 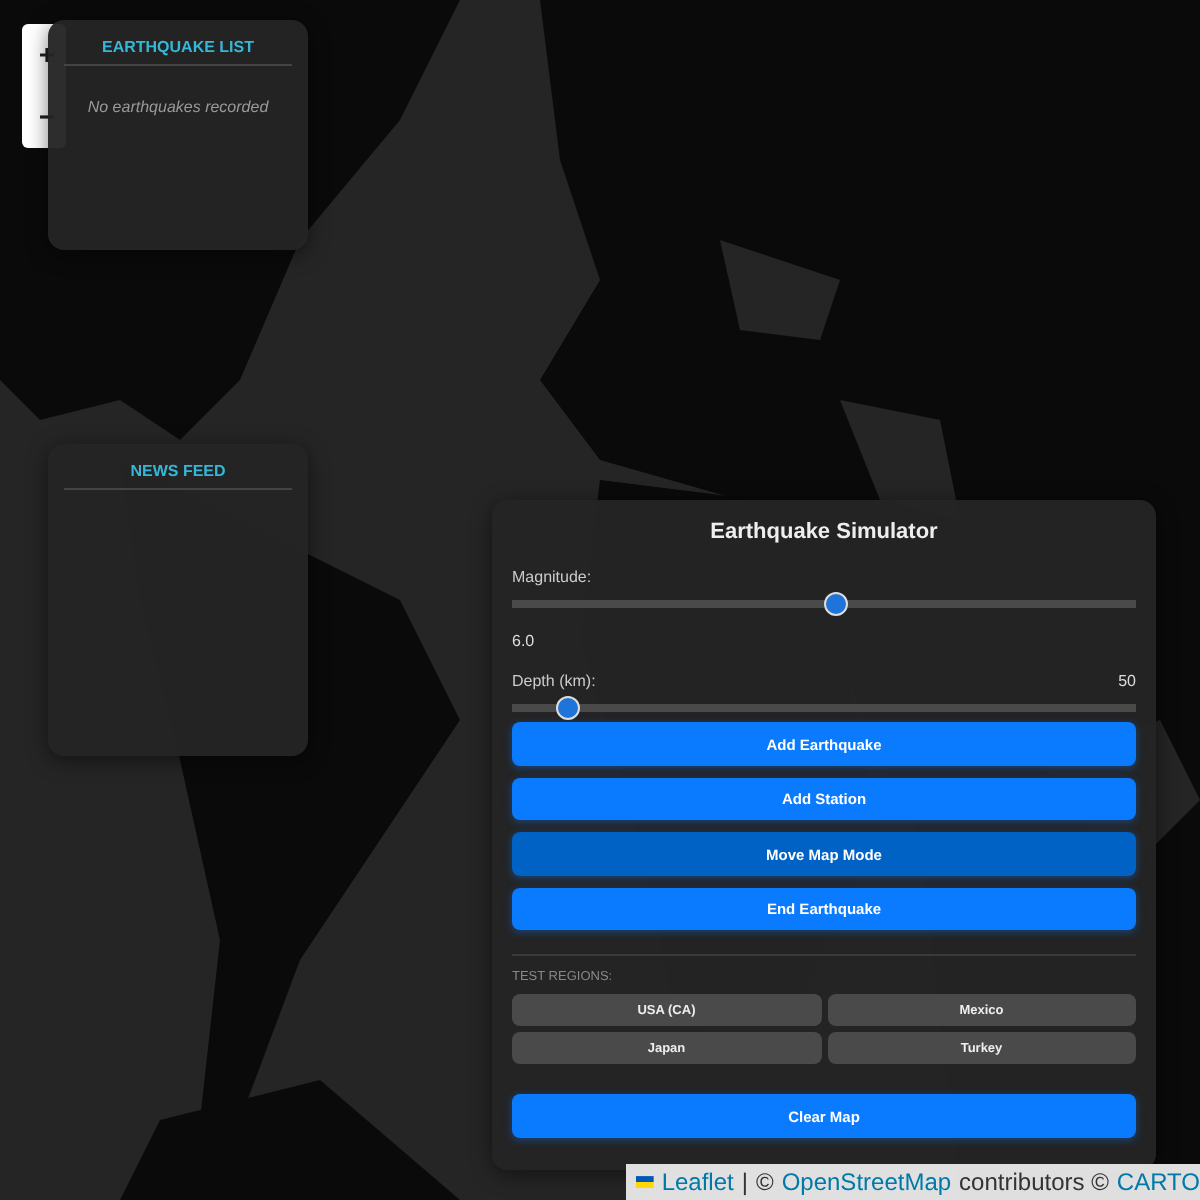 I want to click on panel-title: EARTHQUAKE LIST, so click(x=178, y=43).